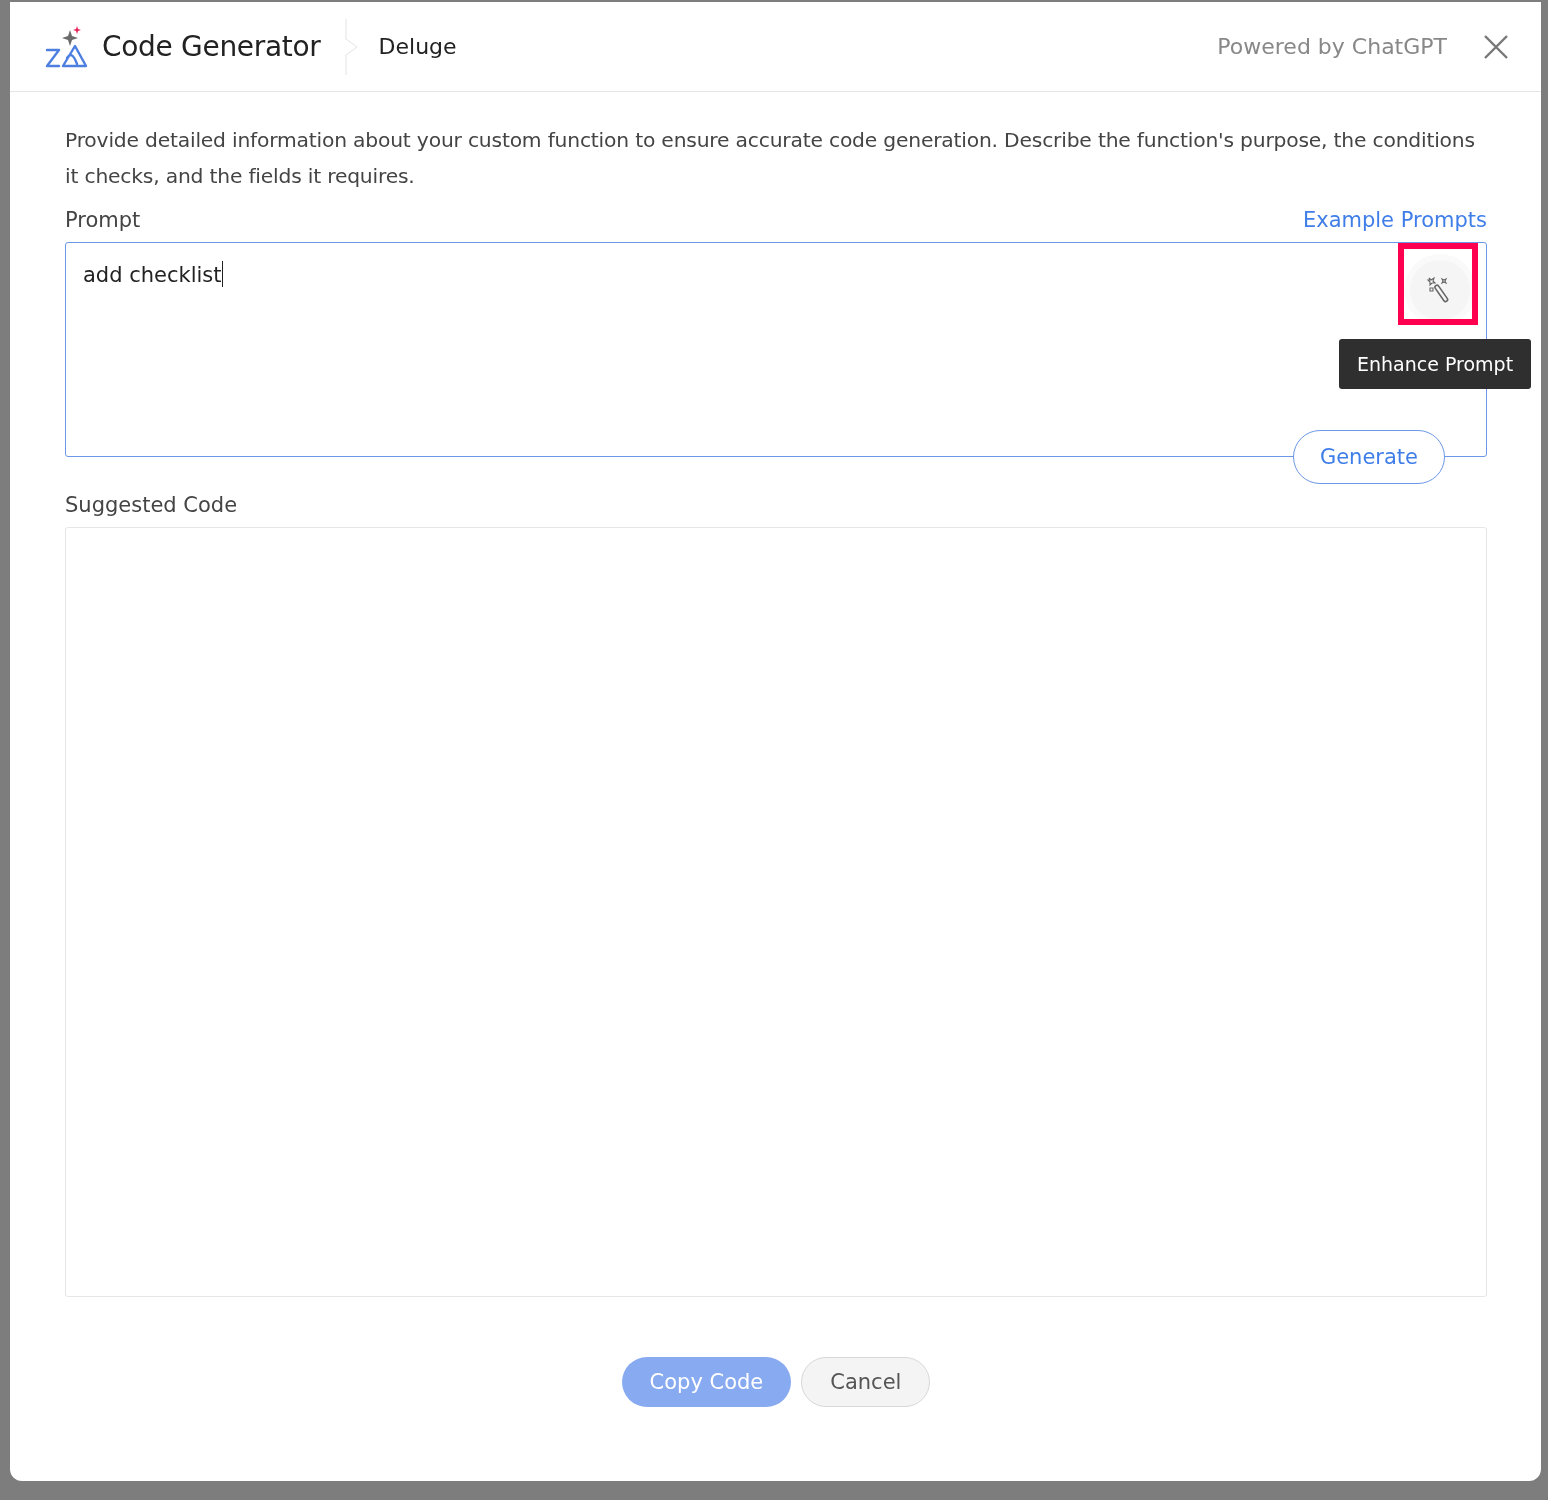 The image size is (1548, 1500). What do you see at coordinates (866, 1382) in the screenshot?
I see `cancel-button: Cancel` at bounding box center [866, 1382].